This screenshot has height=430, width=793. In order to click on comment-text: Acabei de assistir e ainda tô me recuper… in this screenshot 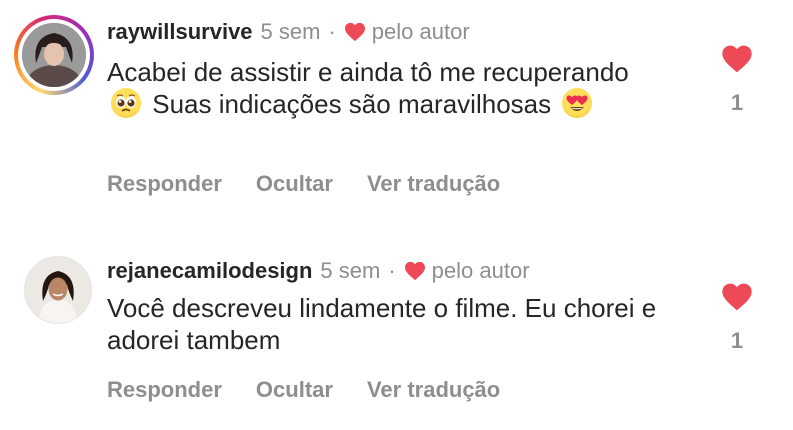, I will do `click(387, 88)`.